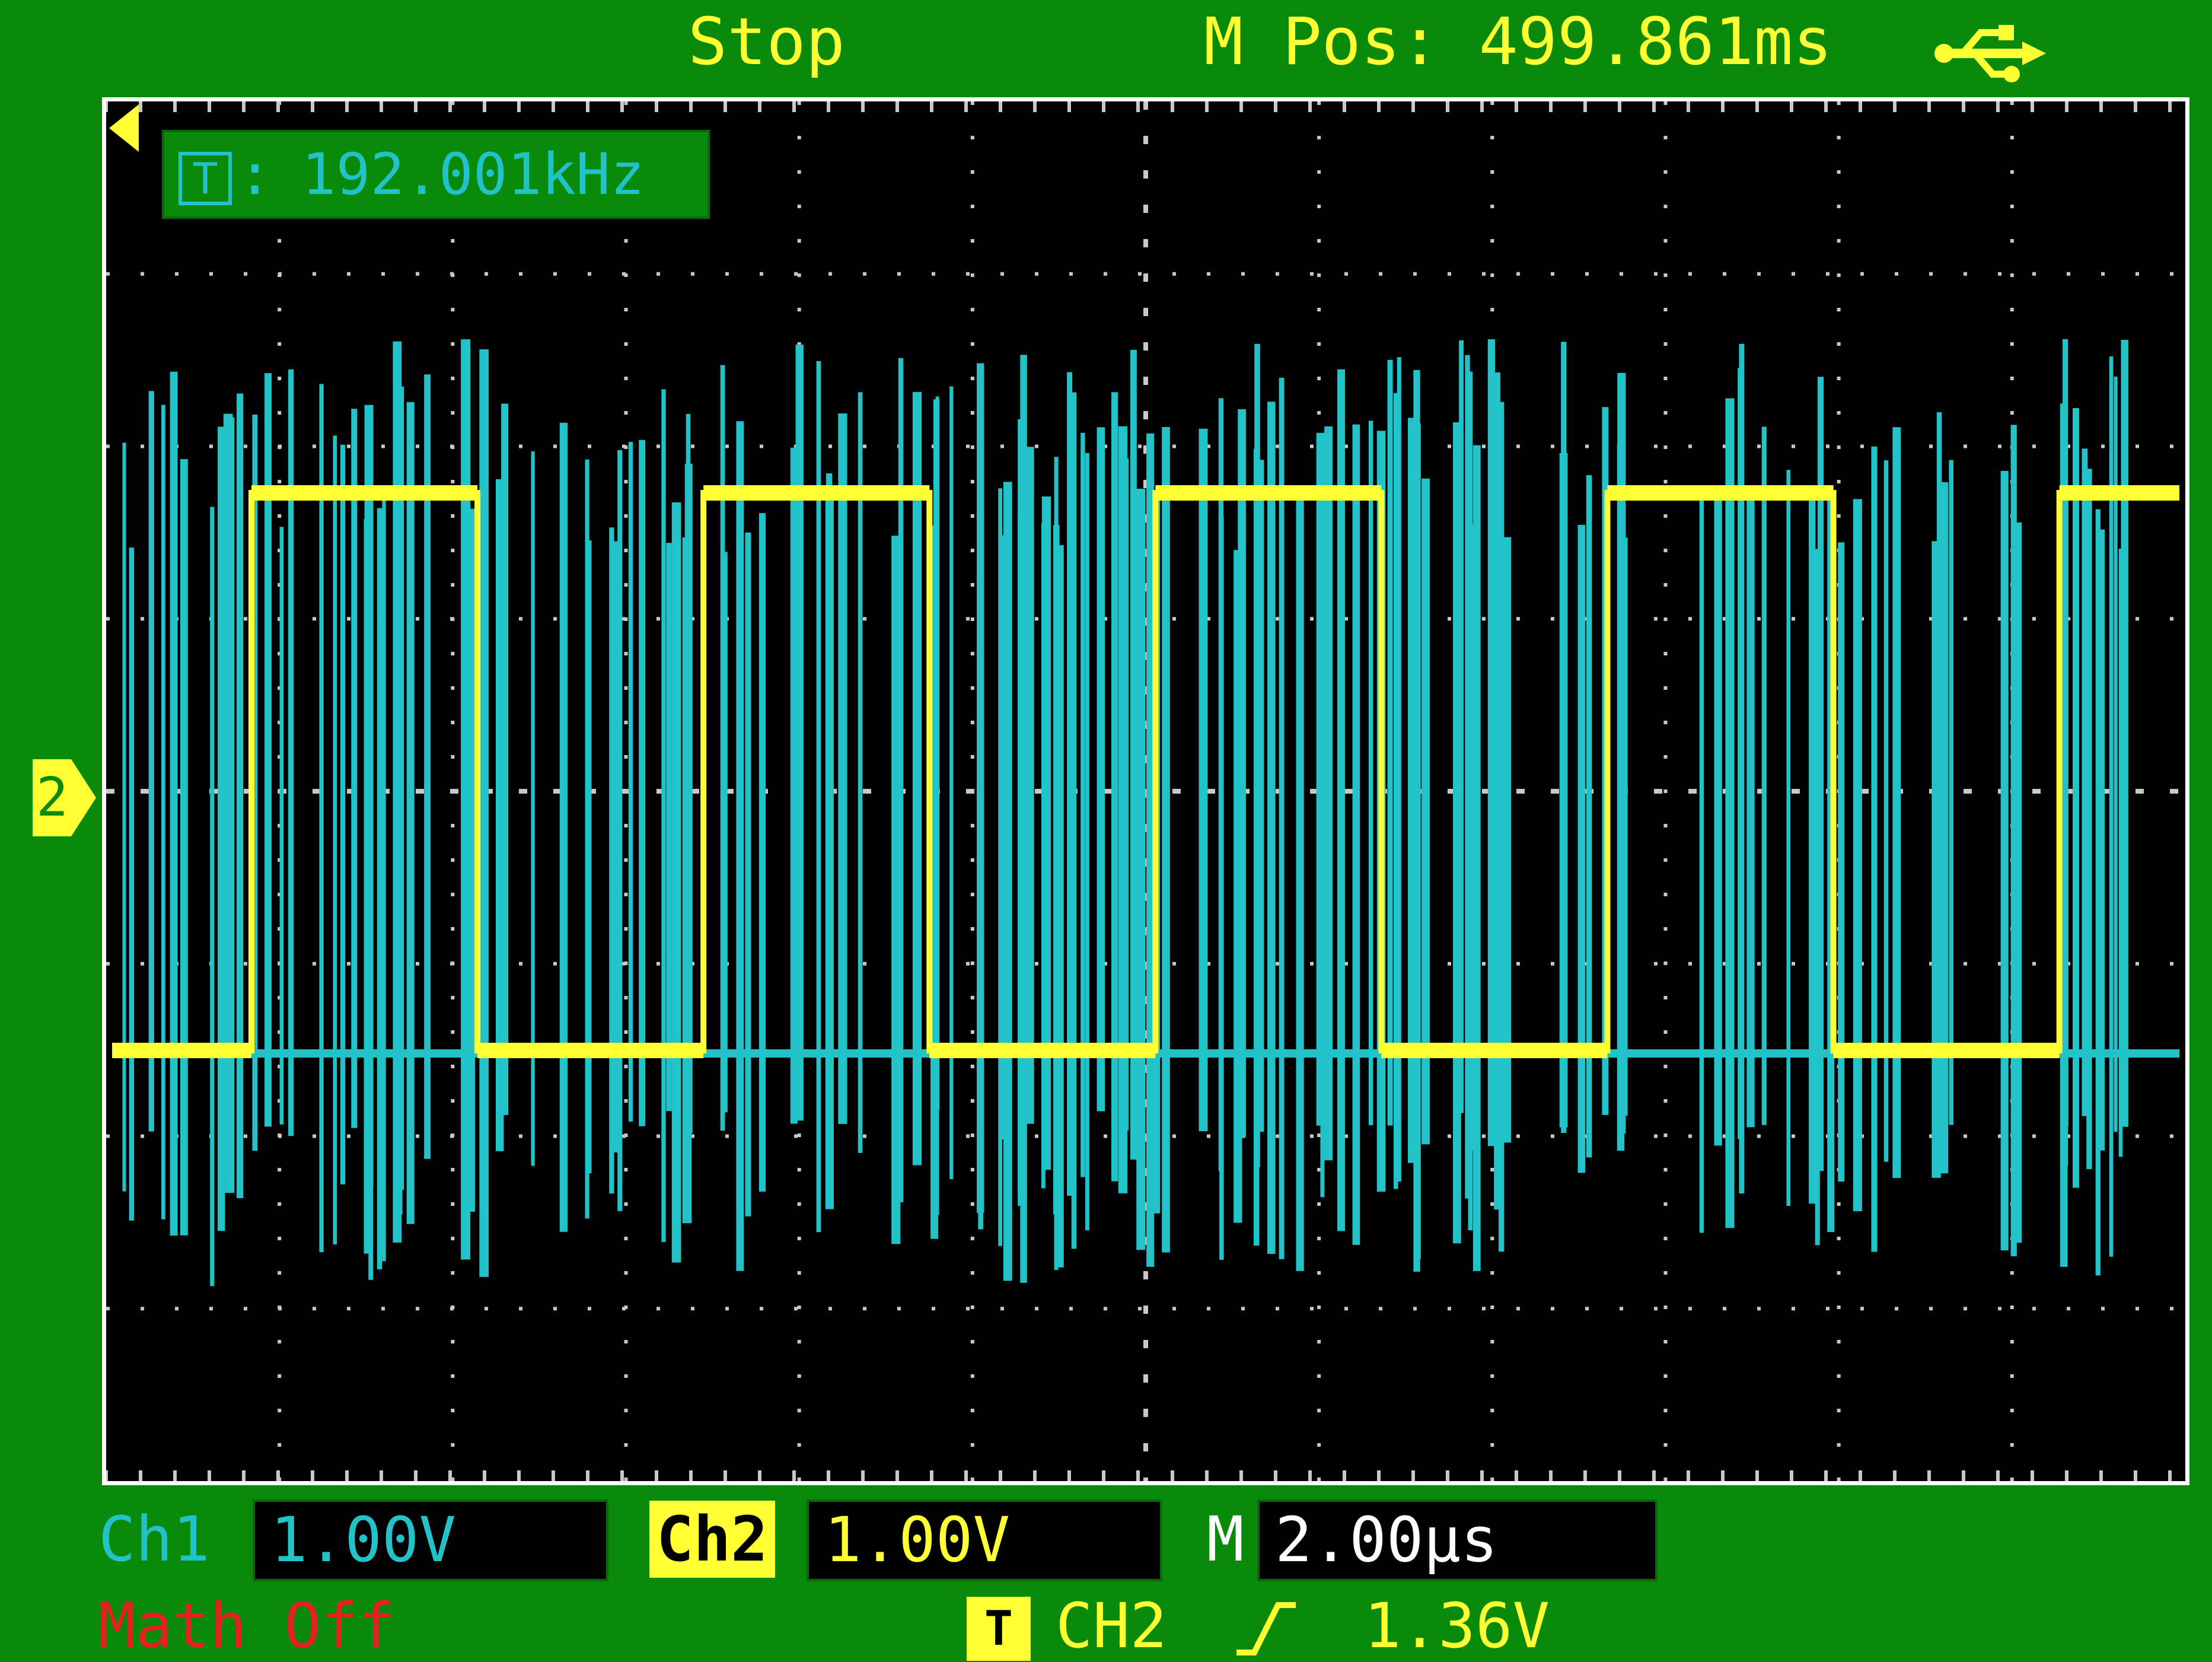 The image size is (2212, 1662). I want to click on acquisition-status: Stop, so click(766, 41).